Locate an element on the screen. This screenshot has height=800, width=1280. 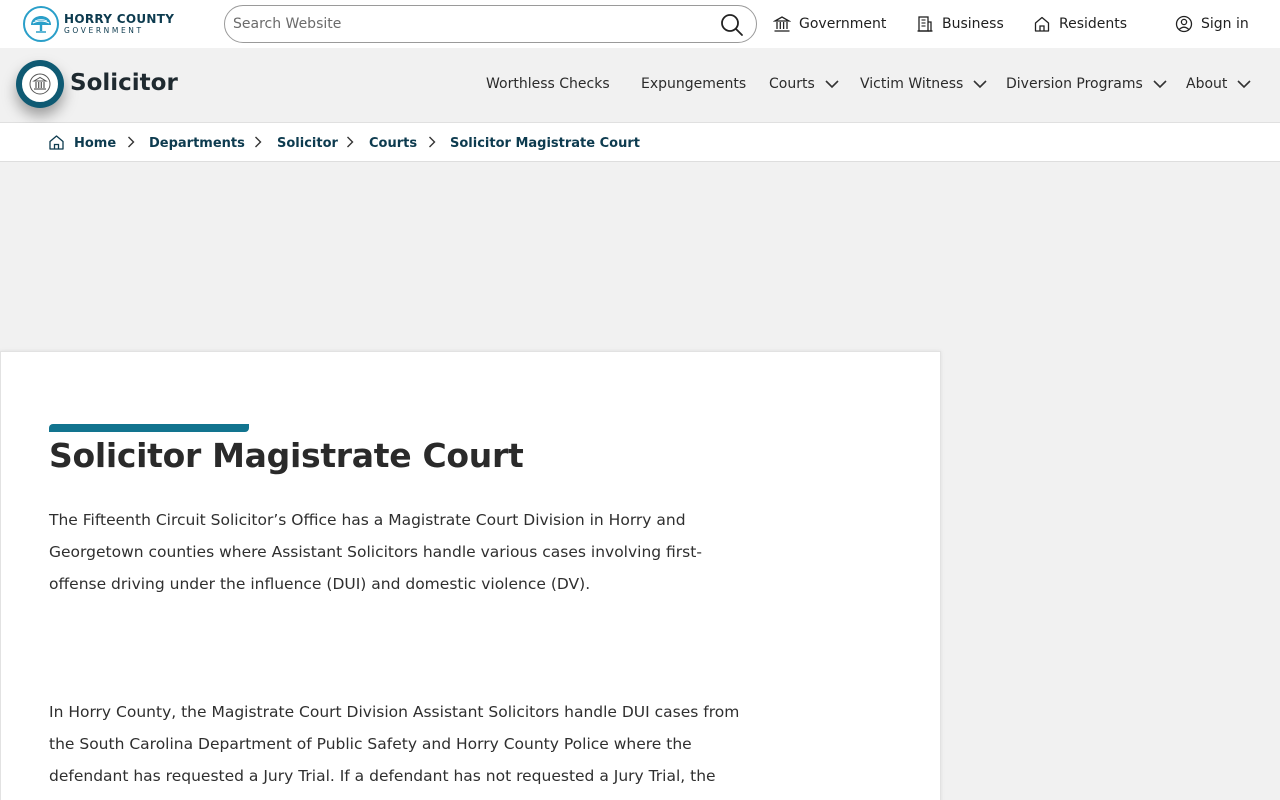
dept-nav-label: Courts is located at coordinates (792, 84).